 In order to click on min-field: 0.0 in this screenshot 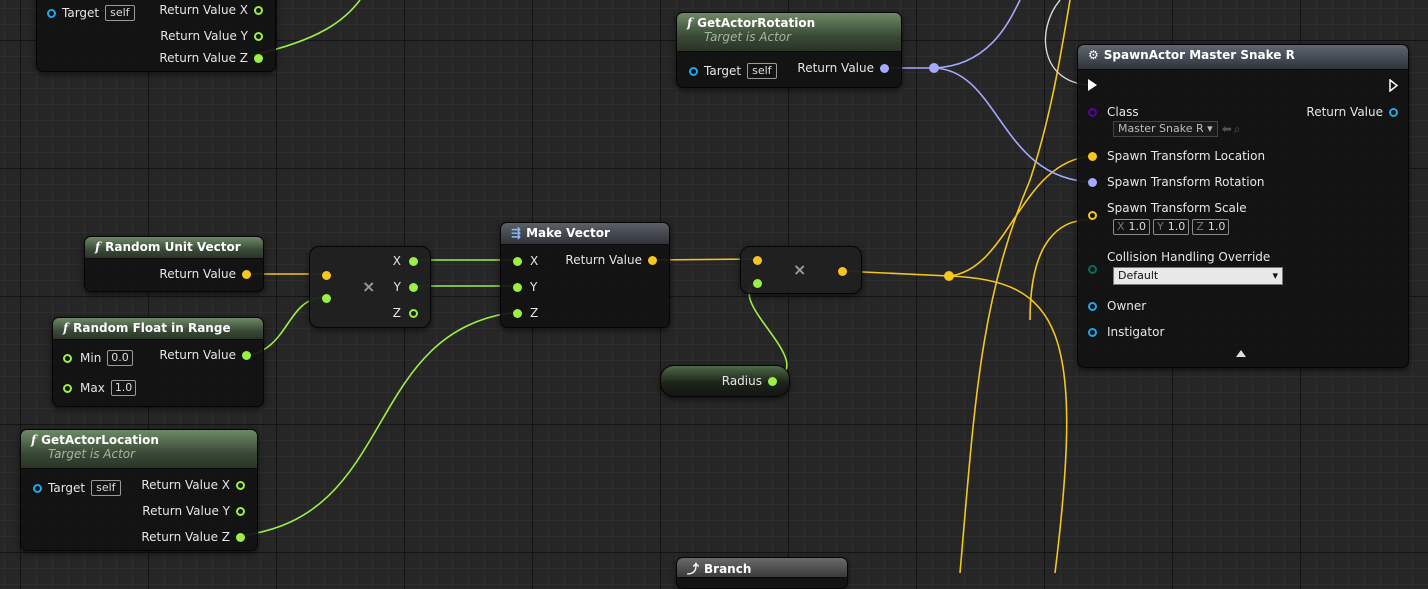, I will do `click(120, 358)`.